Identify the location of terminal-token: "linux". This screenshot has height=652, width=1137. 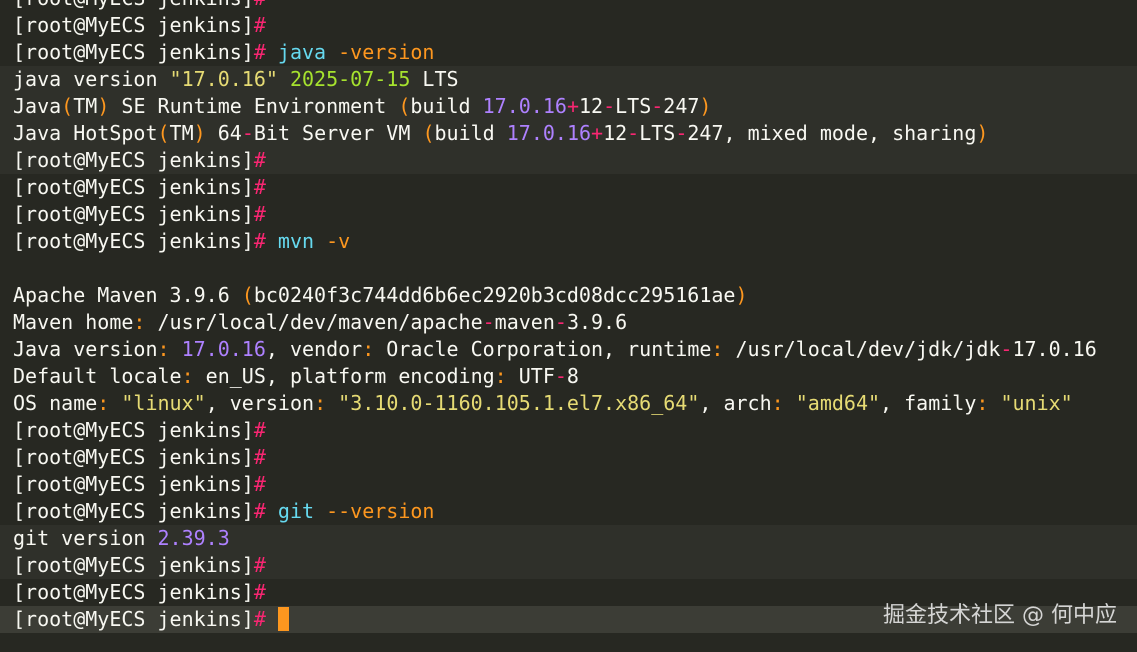
(163, 403).